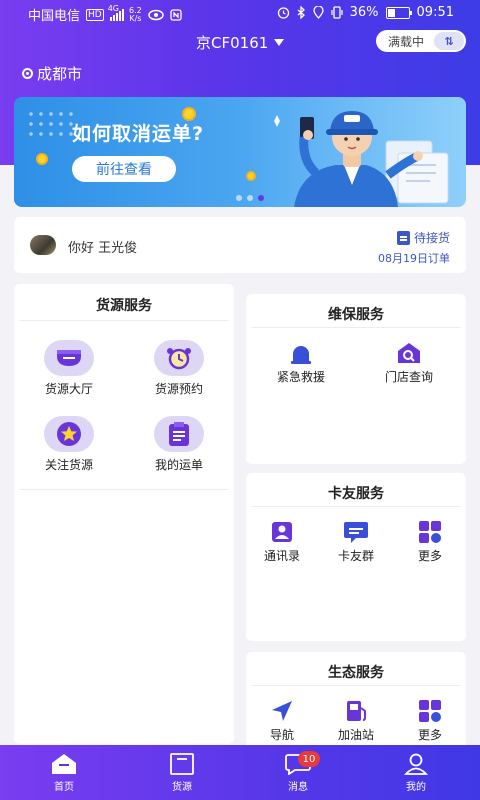 The image size is (480, 800). I want to click on carrier-name: 中国电信, so click(54, 16).